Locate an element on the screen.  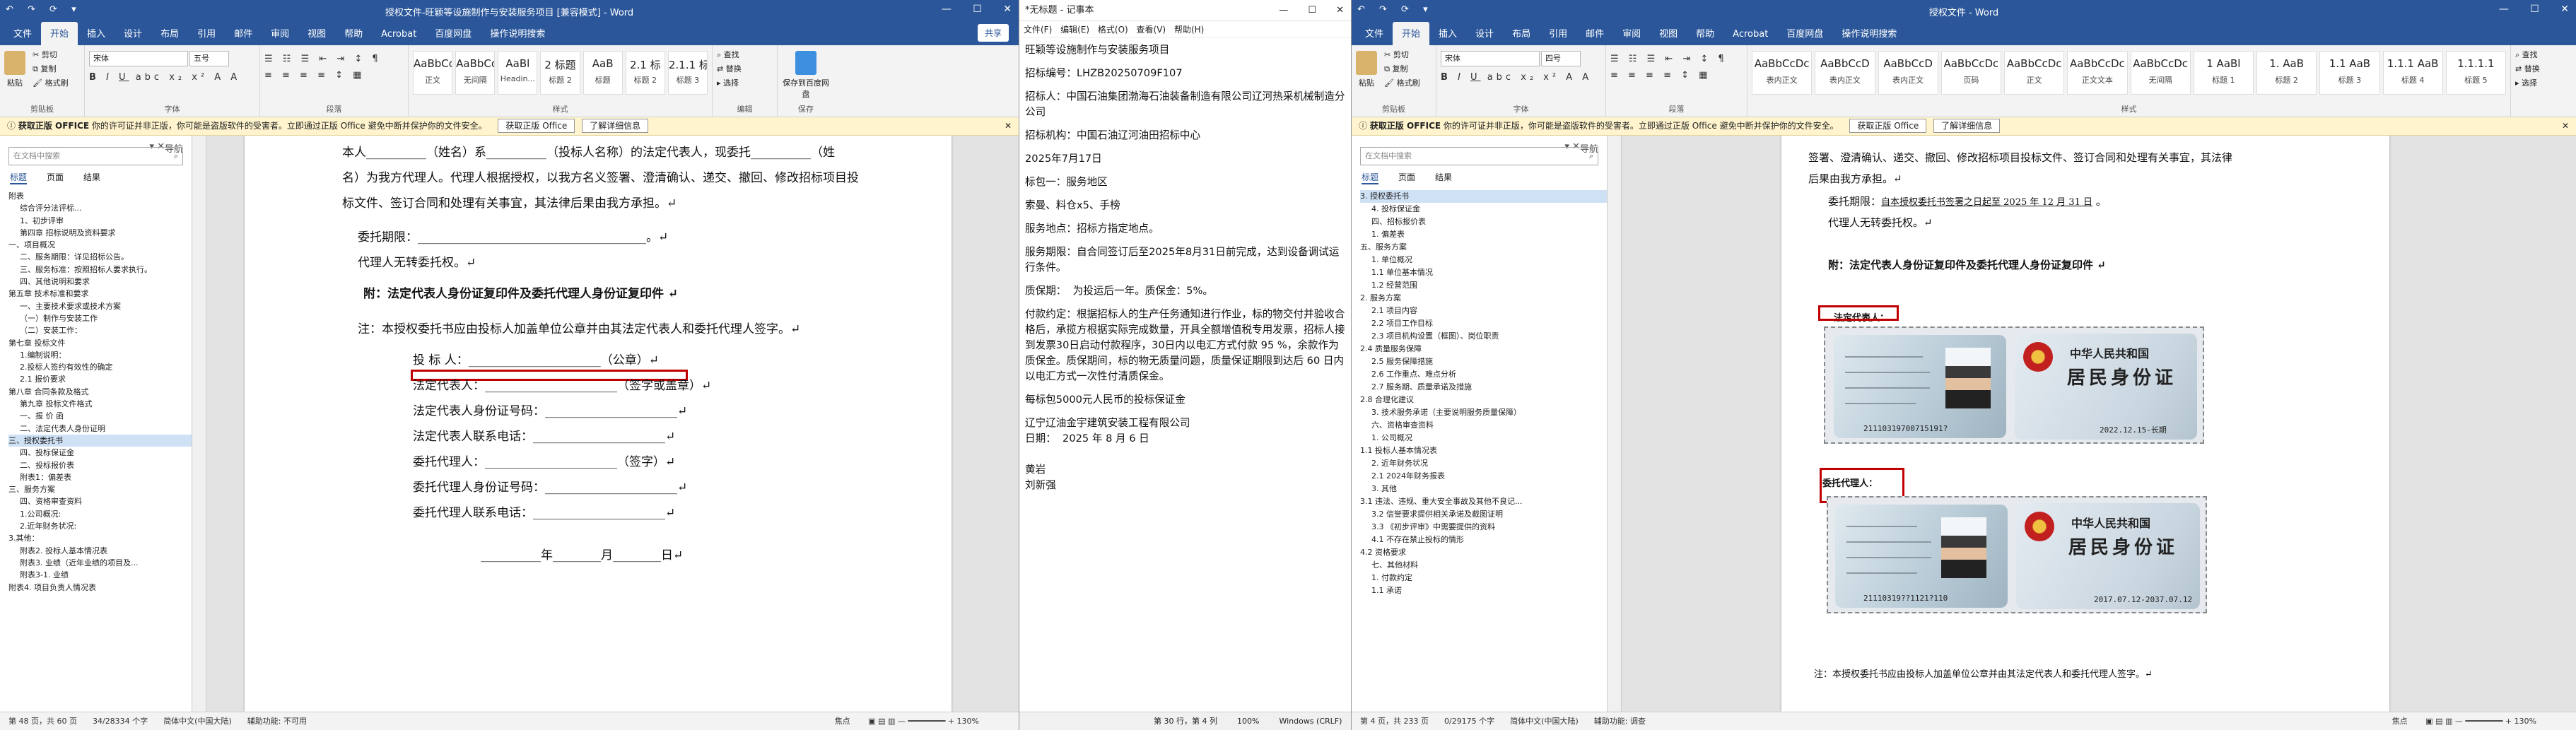
nav-heading-item: 2.5 服务保障措施 is located at coordinates (1484, 361).